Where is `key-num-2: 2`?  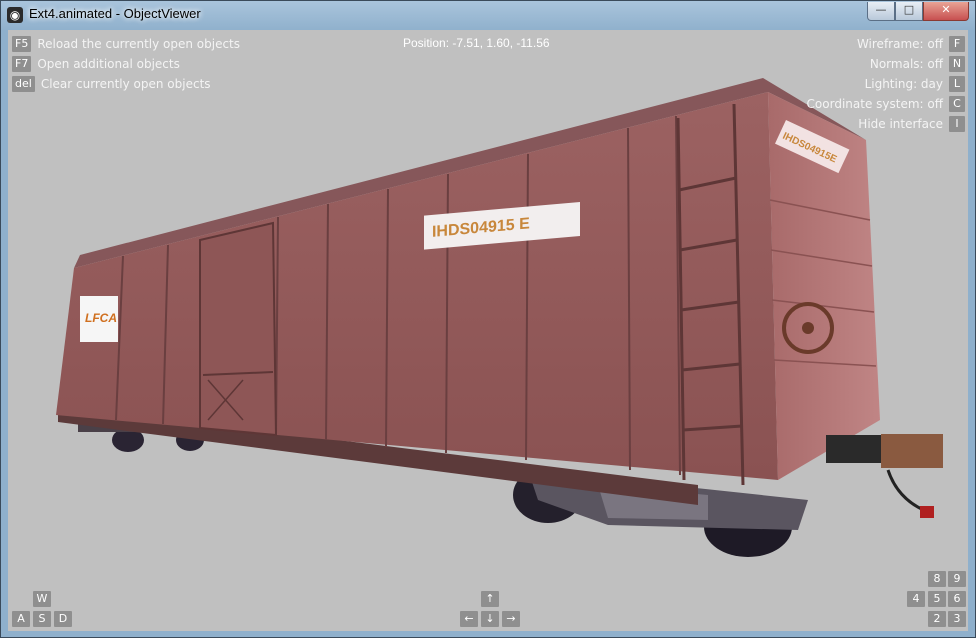 key-num-2: 2 is located at coordinates (937, 619).